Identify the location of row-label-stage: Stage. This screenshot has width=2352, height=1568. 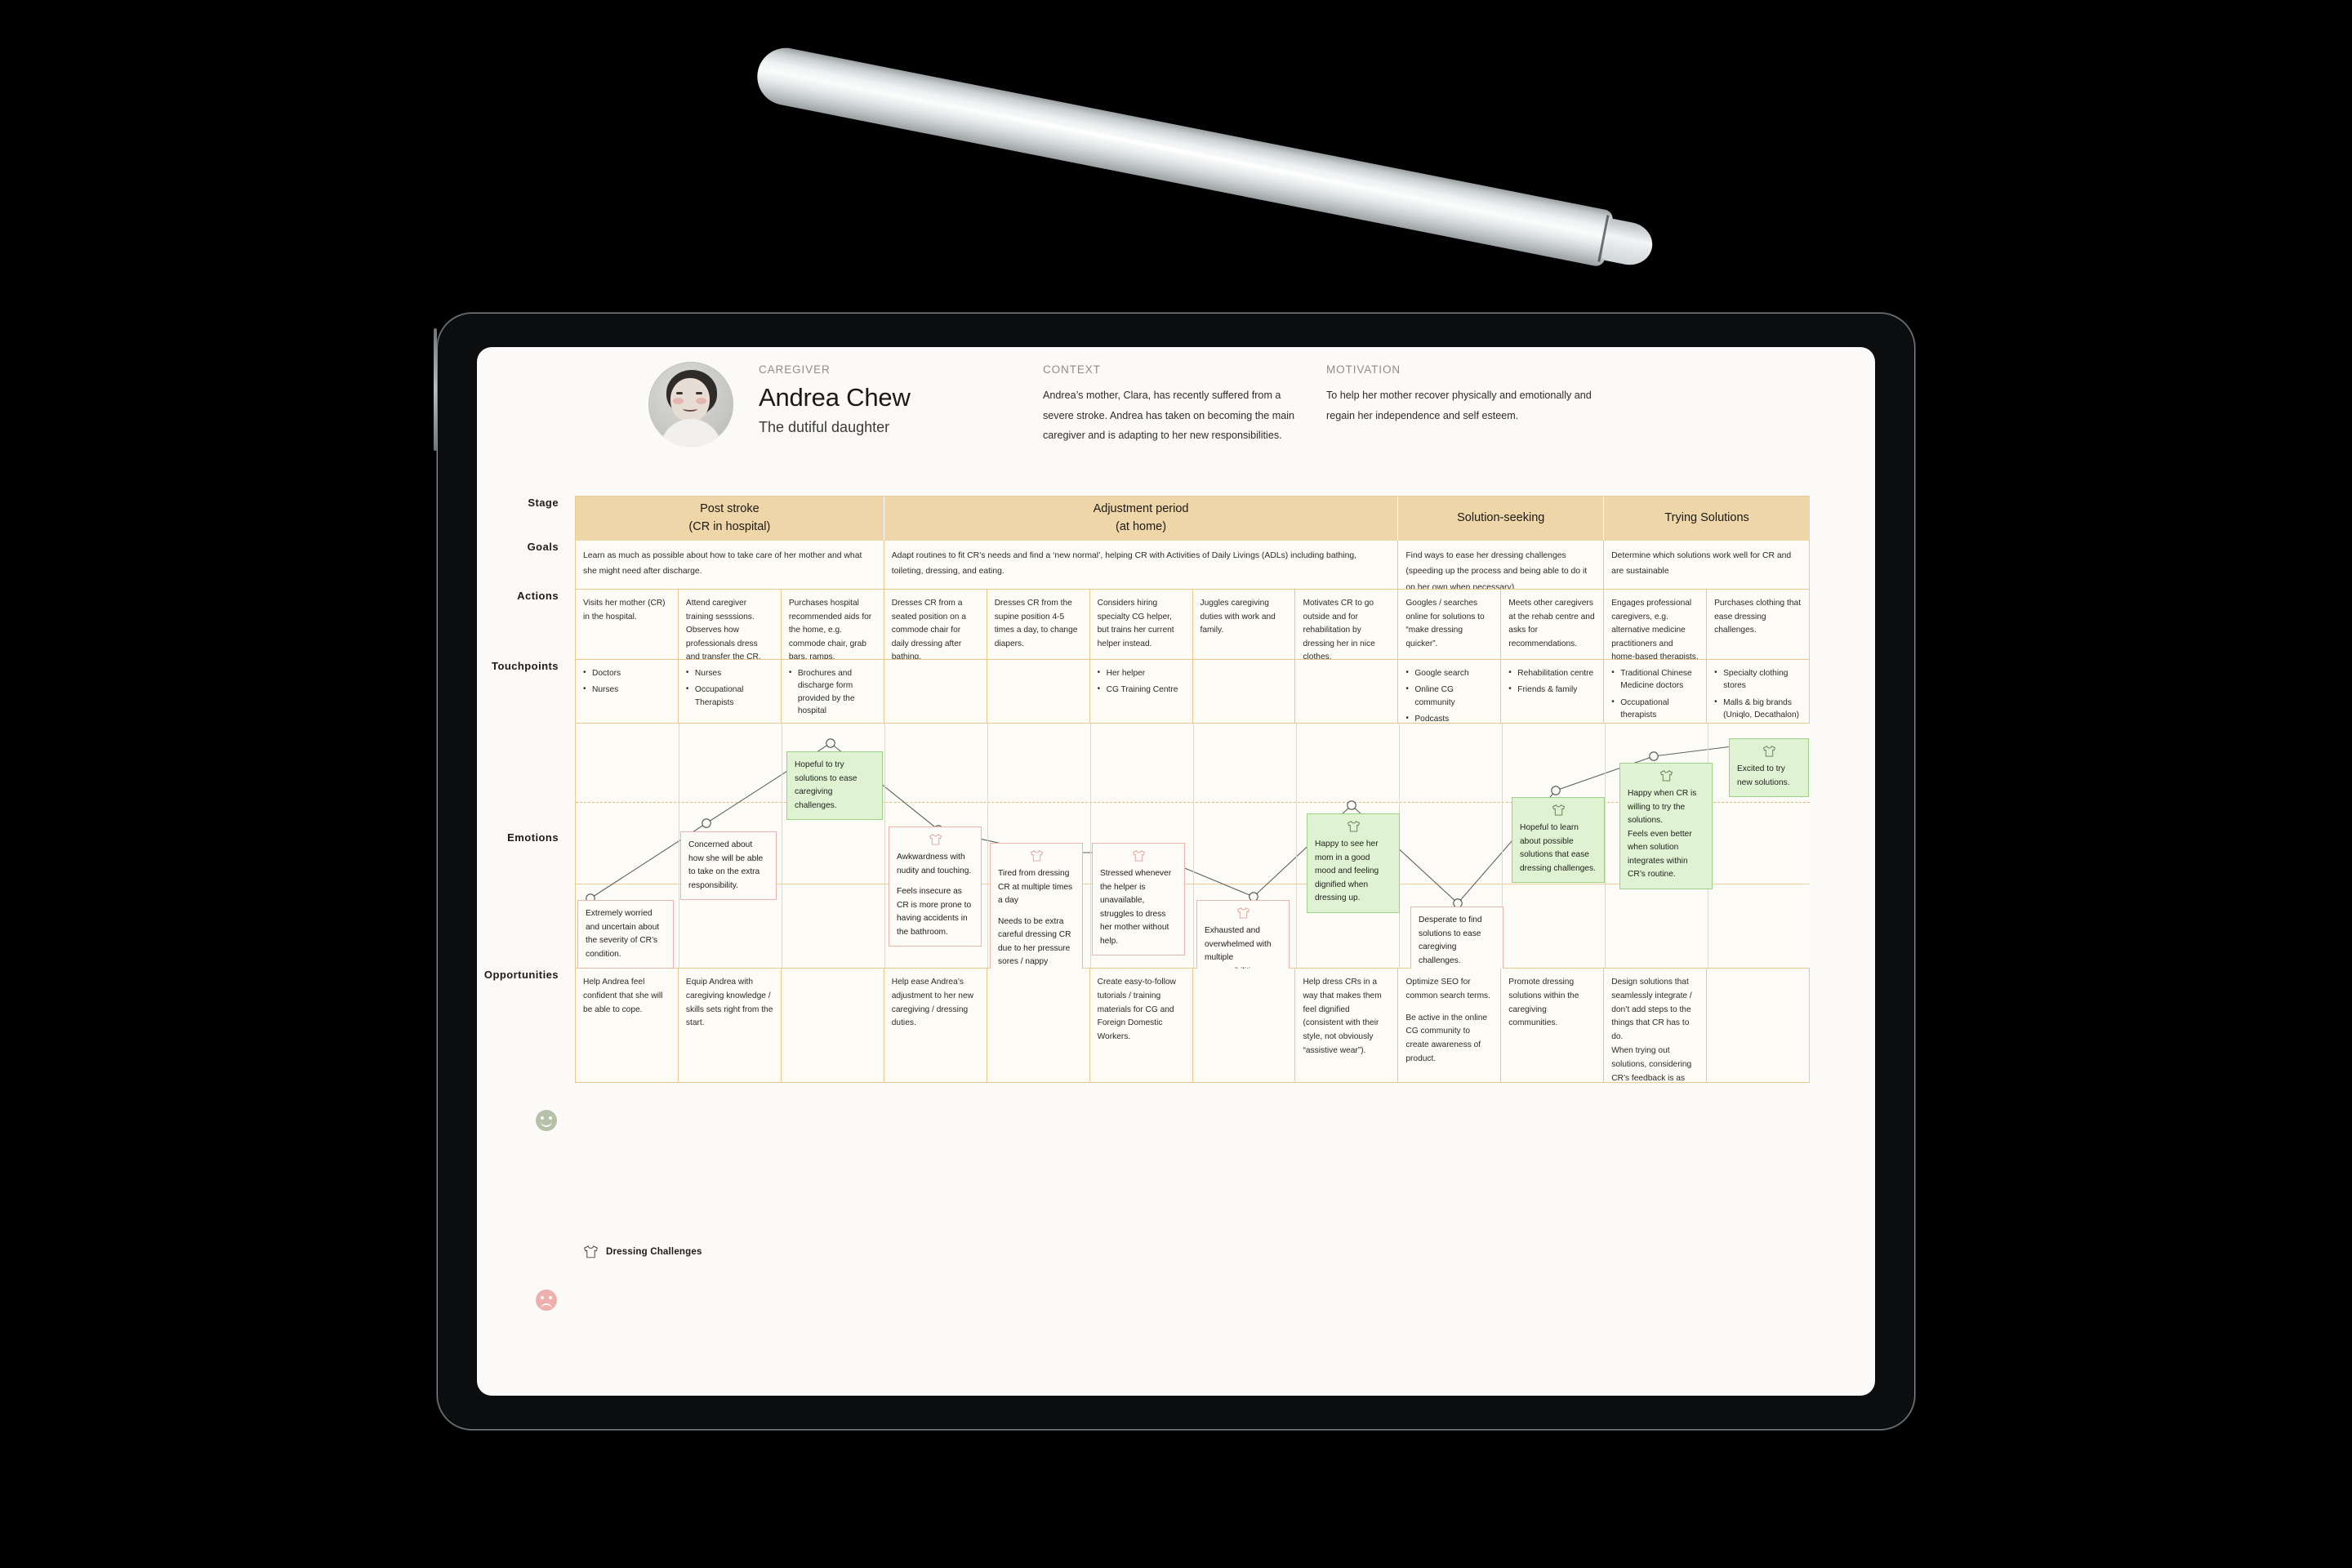
(543, 503).